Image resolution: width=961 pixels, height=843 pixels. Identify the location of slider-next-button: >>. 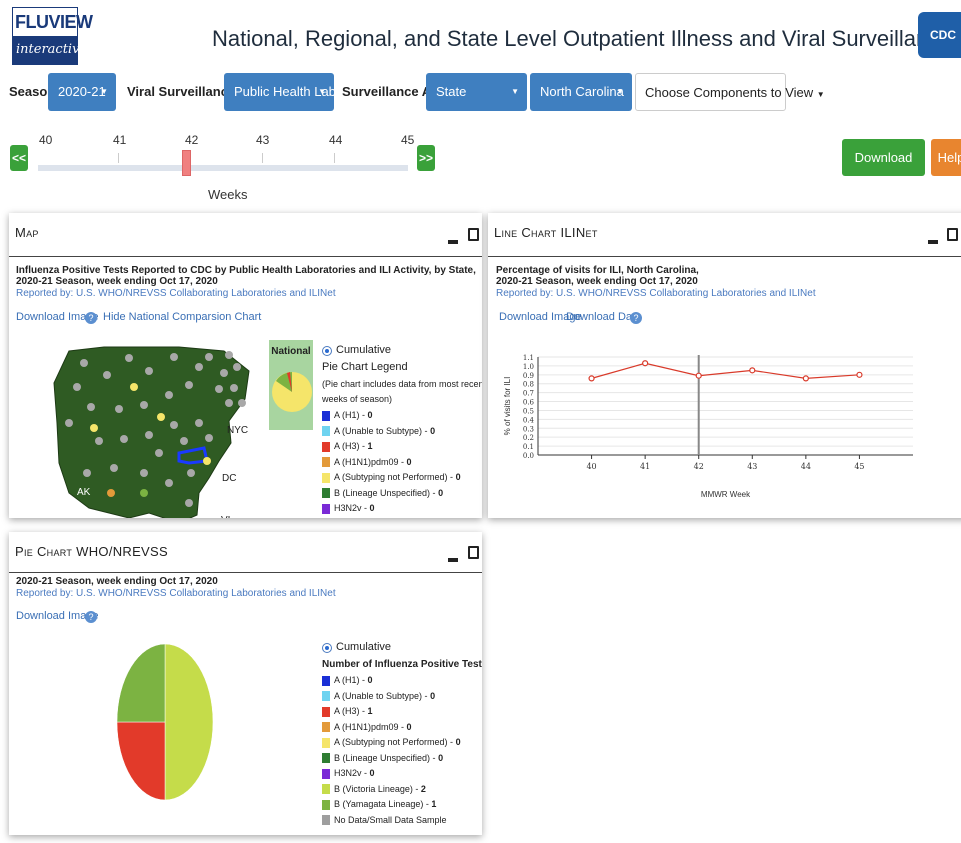
(426, 158).